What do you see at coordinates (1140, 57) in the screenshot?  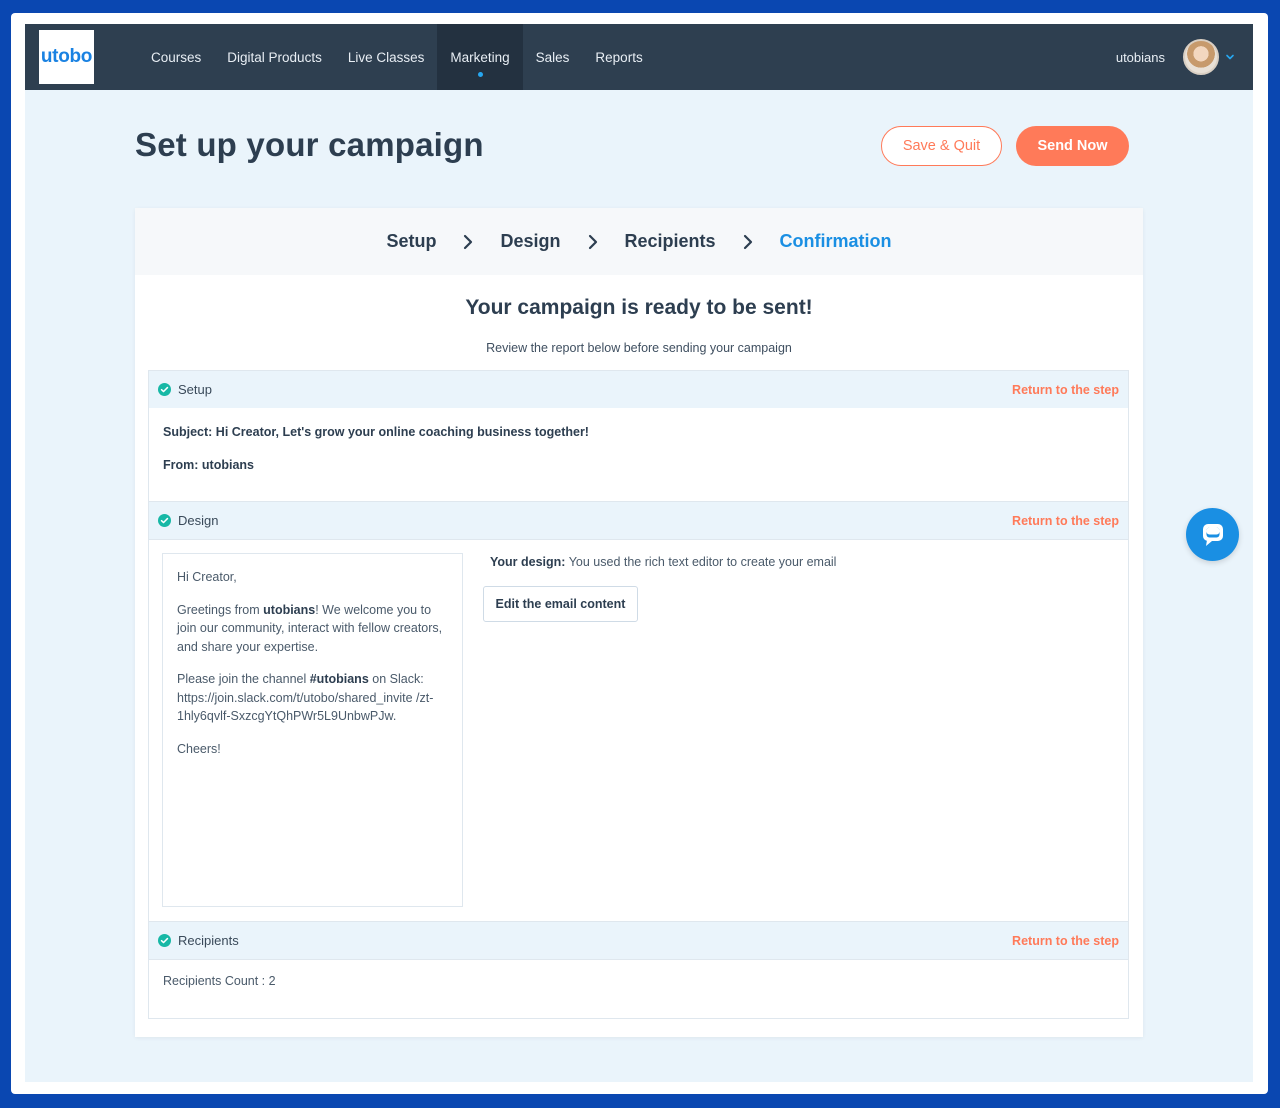 I see `username: utobians` at bounding box center [1140, 57].